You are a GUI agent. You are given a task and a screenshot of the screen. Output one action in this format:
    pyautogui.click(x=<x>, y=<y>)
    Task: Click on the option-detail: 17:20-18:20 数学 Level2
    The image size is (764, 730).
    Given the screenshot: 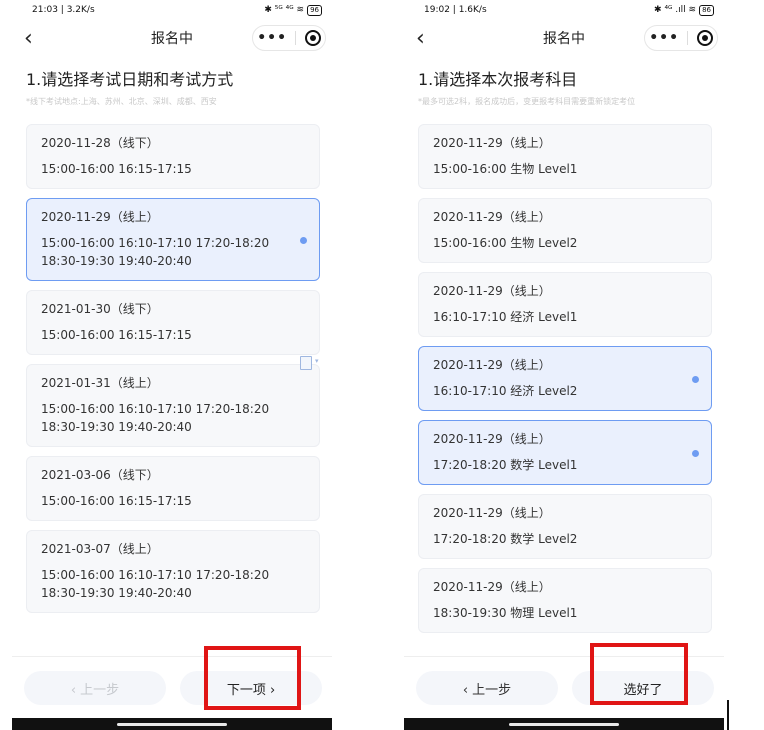 What is the action you would take?
    pyautogui.click(x=505, y=539)
    